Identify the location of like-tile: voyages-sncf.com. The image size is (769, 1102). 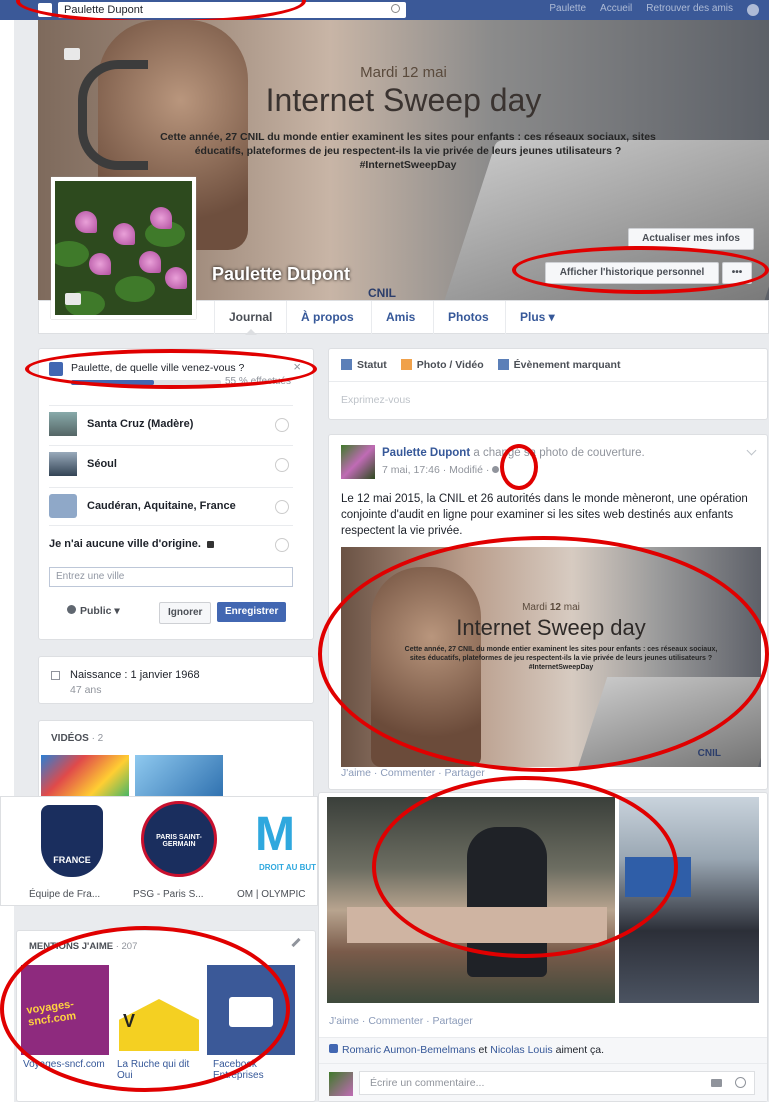
(65, 1010).